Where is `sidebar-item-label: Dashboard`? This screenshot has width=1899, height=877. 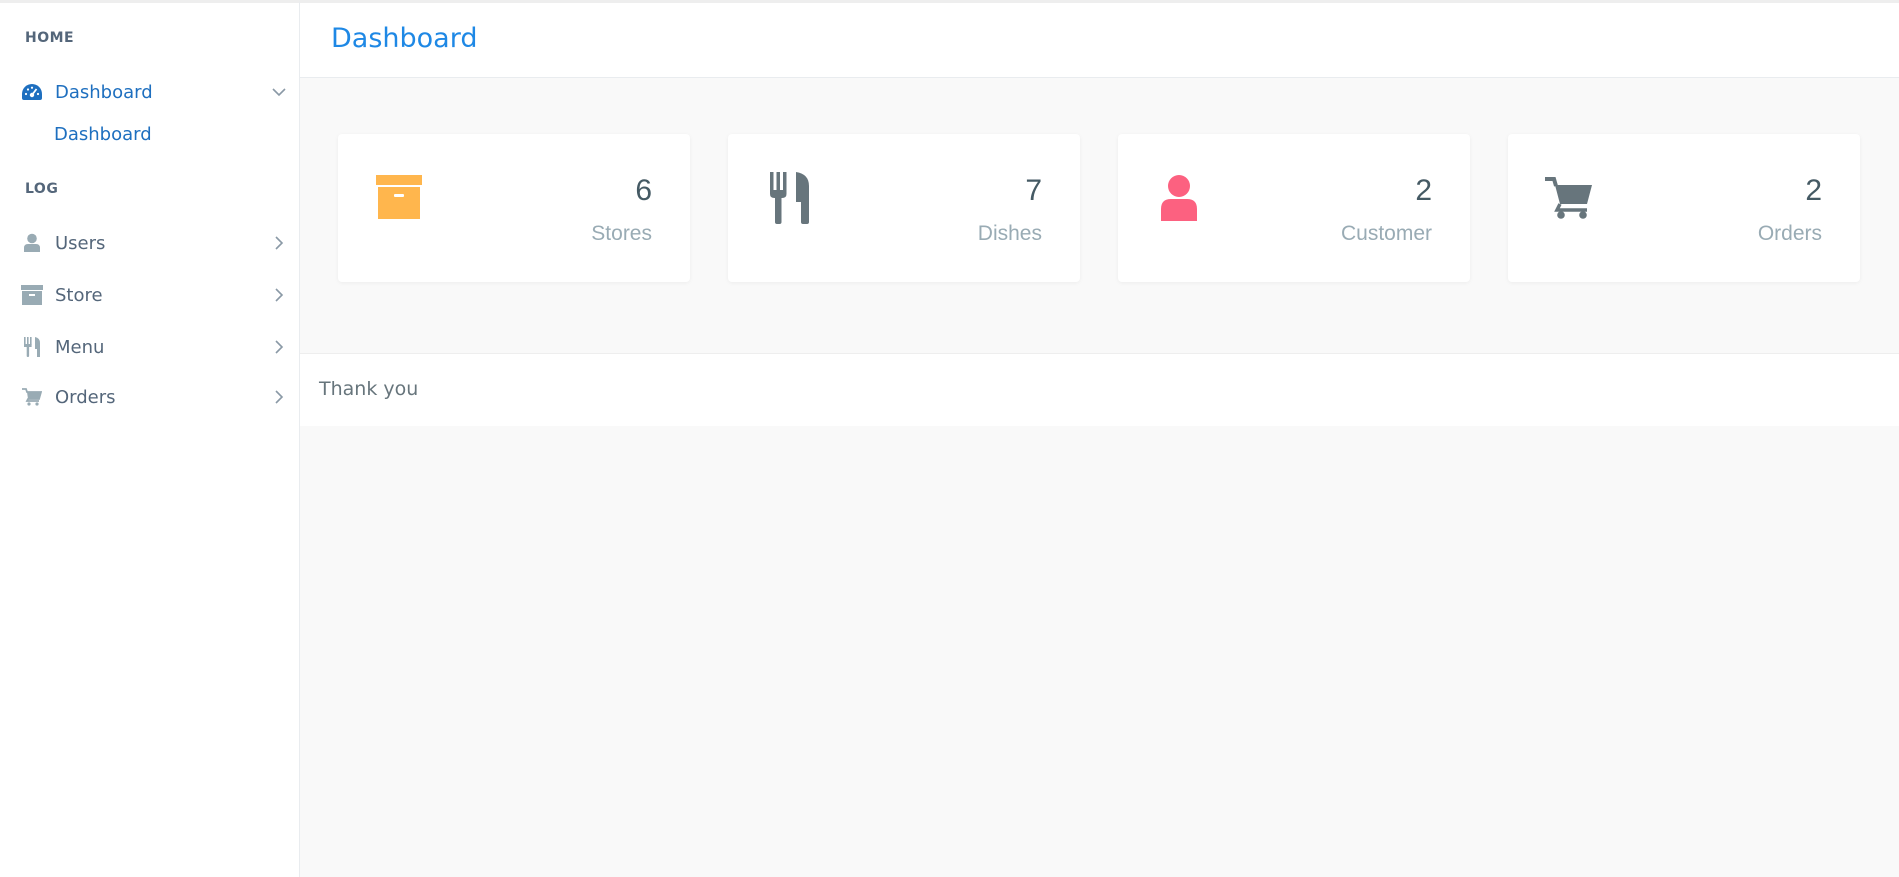 sidebar-item-label: Dashboard is located at coordinates (104, 92).